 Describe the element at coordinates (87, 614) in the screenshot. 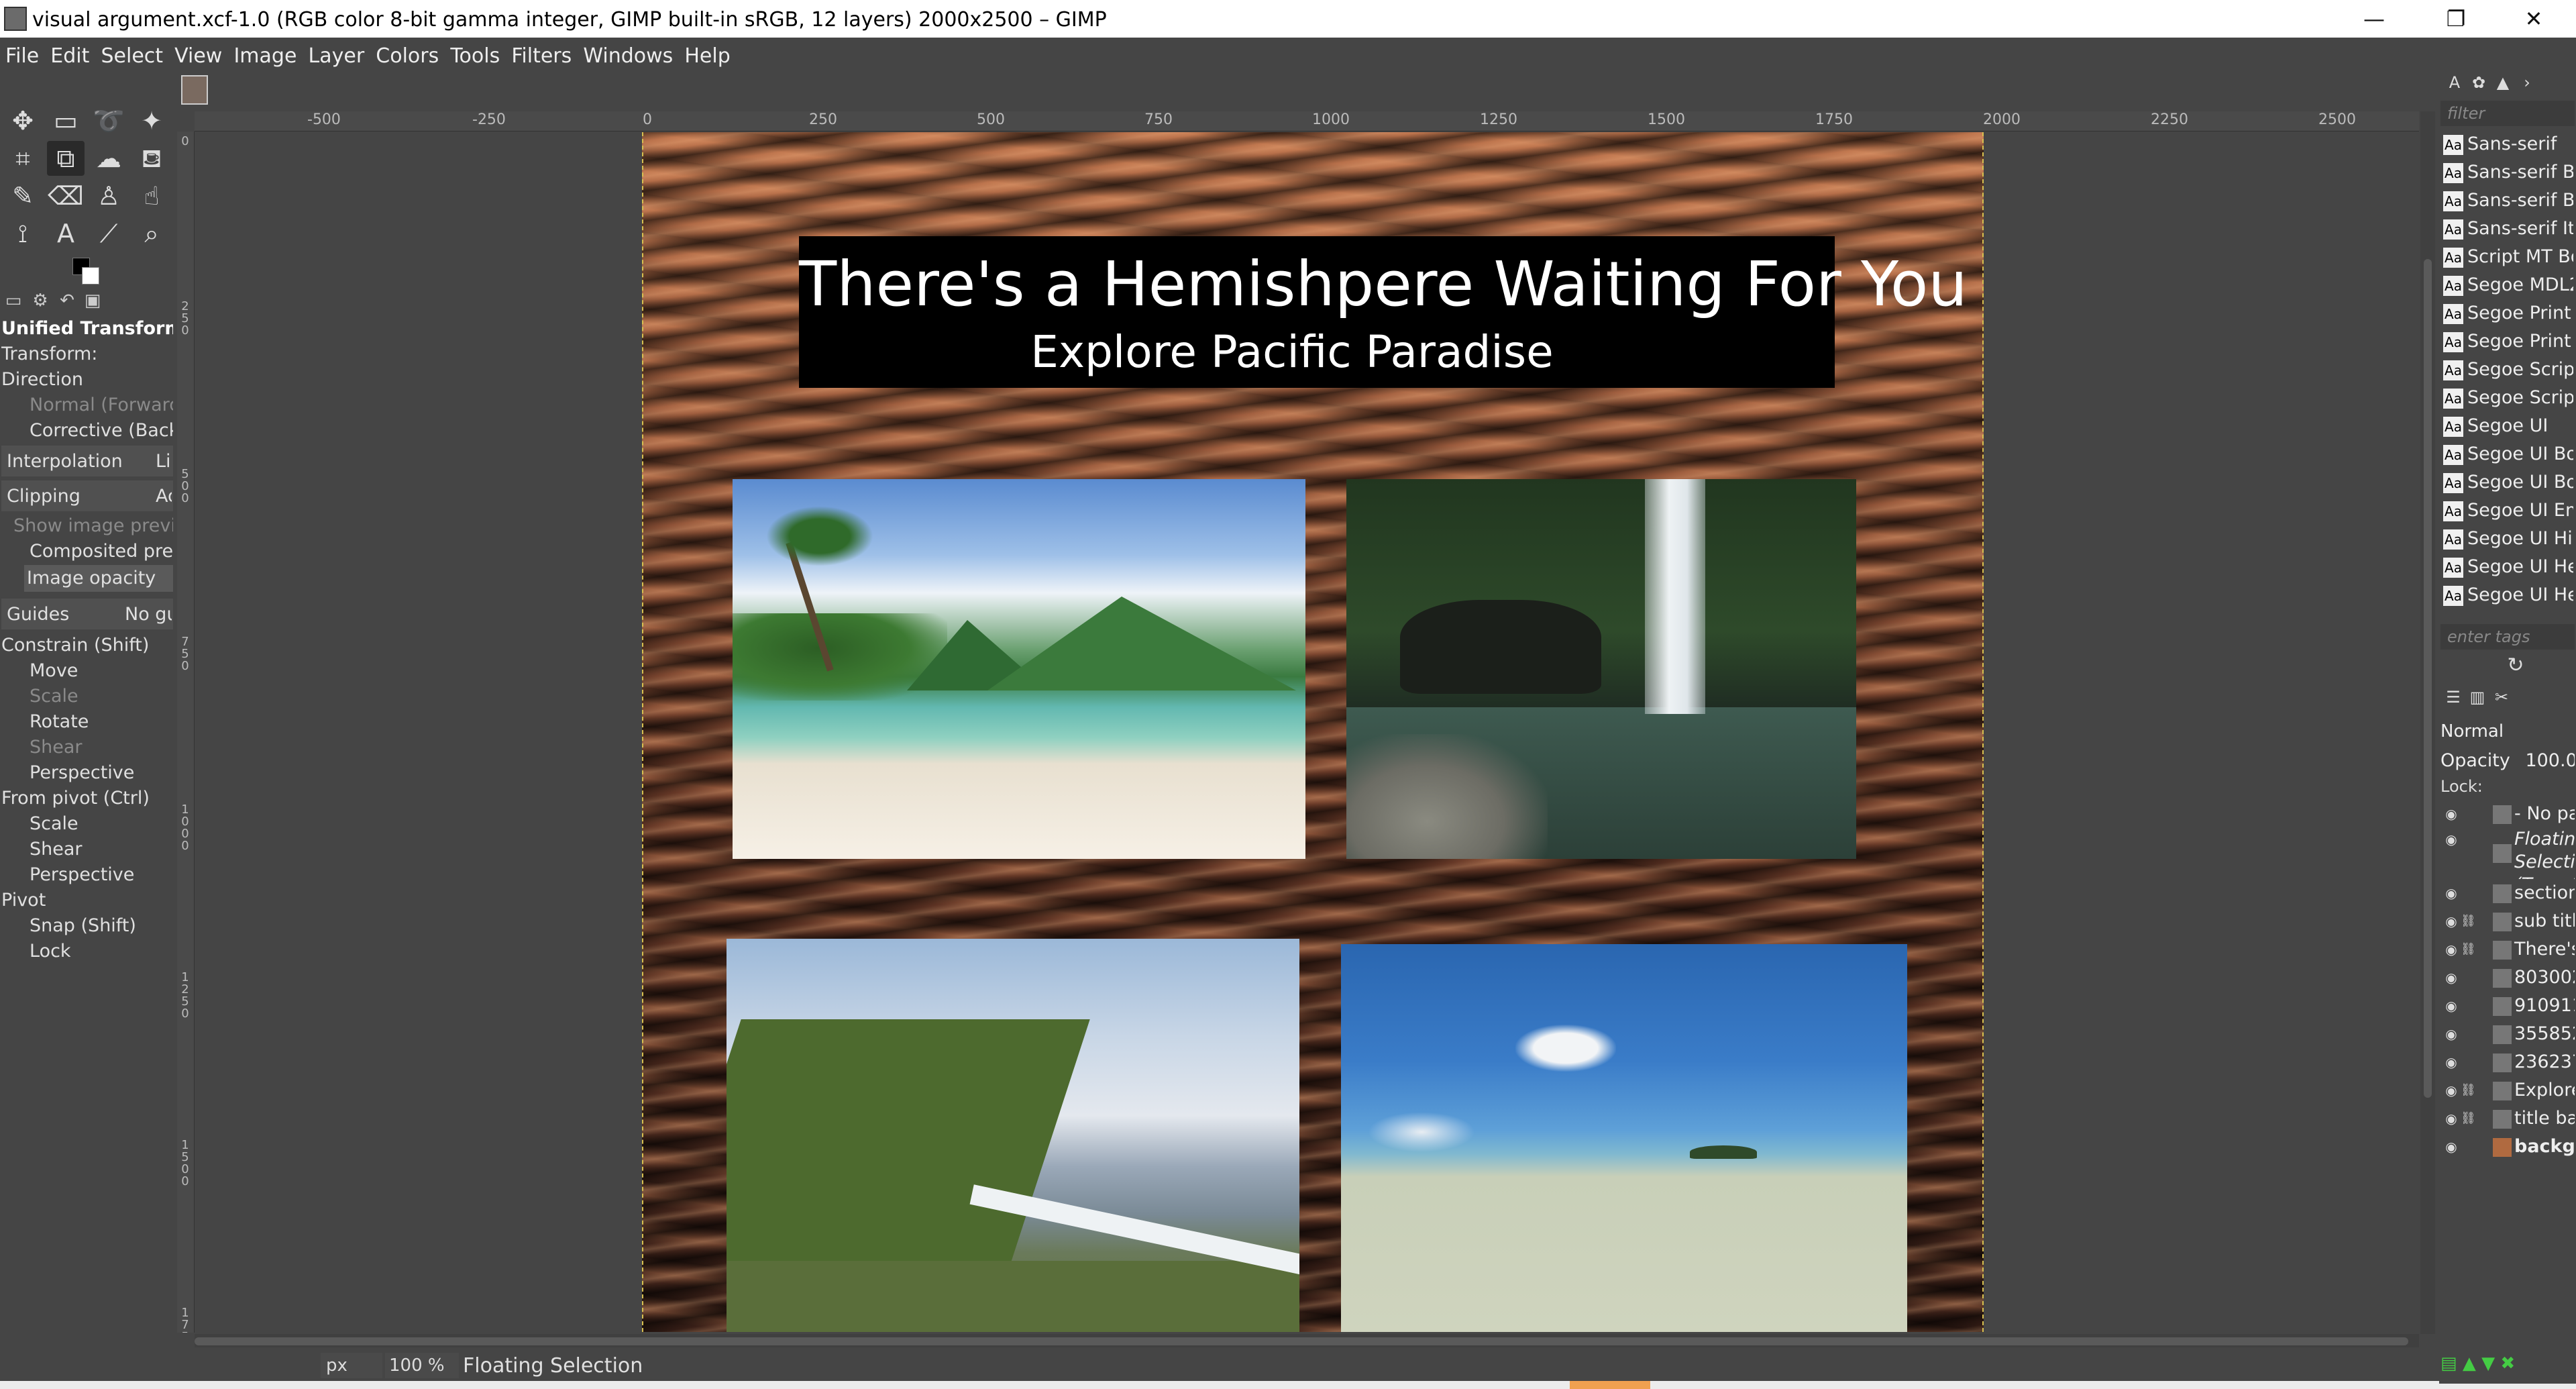

I see `guides-select: Guides No guides` at that location.